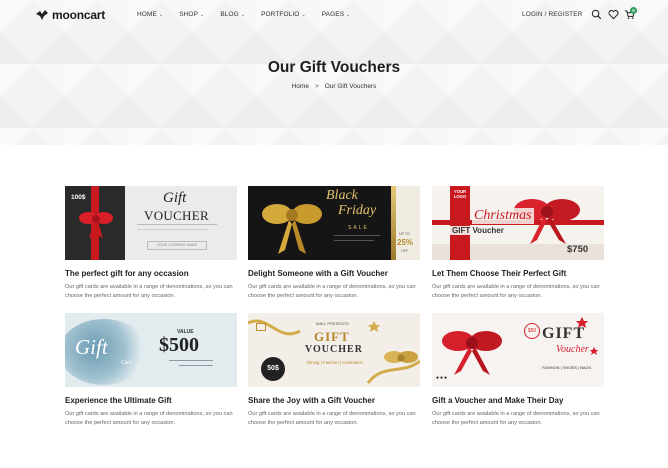  What do you see at coordinates (405, 251) in the screenshot?
I see `off-label: OFF` at bounding box center [405, 251].